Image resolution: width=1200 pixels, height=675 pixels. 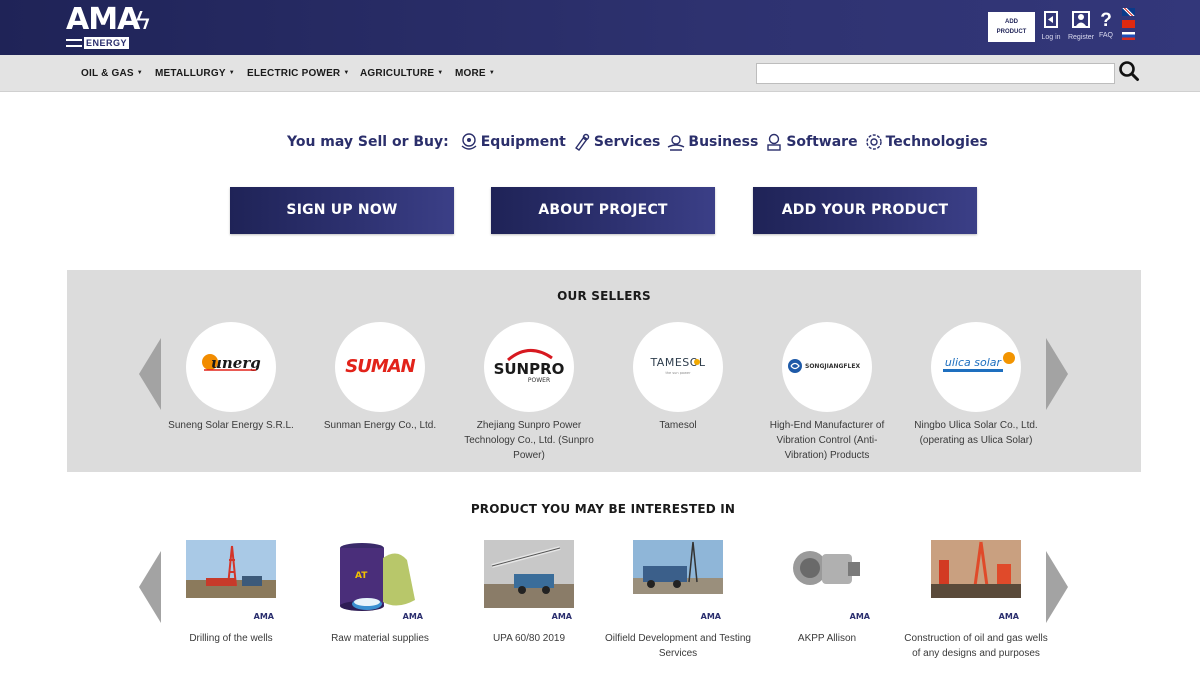 I want to click on seller-logo: SUMAN, so click(x=380, y=367).